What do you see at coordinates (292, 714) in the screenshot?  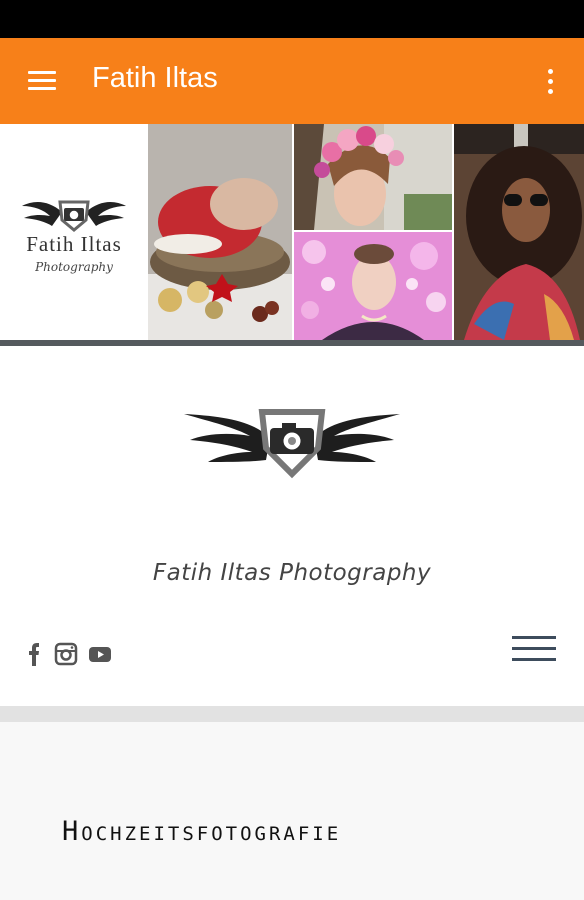 I see `section-divider` at bounding box center [292, 714].